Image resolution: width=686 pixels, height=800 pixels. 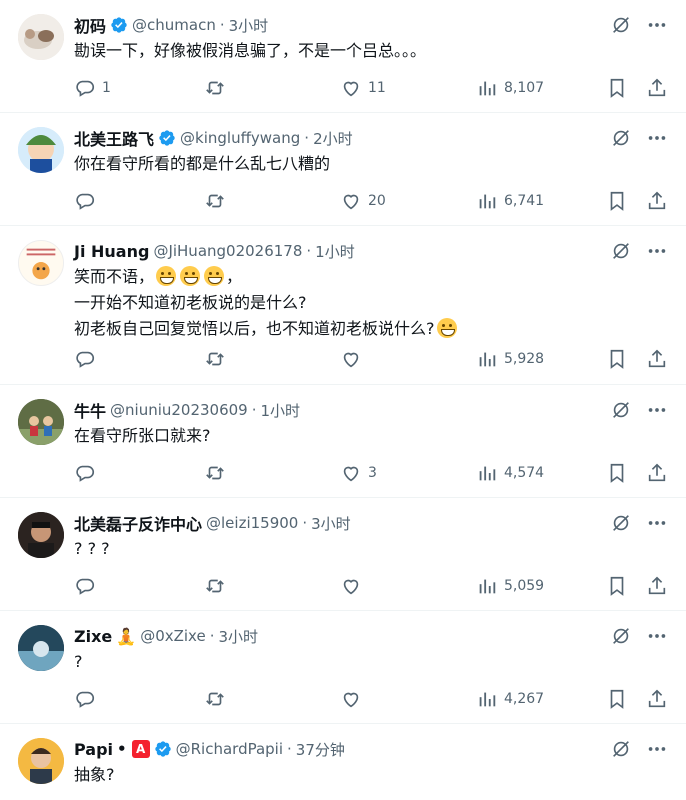 What do you see at coordinates (90, 410) in the screenshot?
I see `display-name: 牛牛` at bounding box center [90, 410].